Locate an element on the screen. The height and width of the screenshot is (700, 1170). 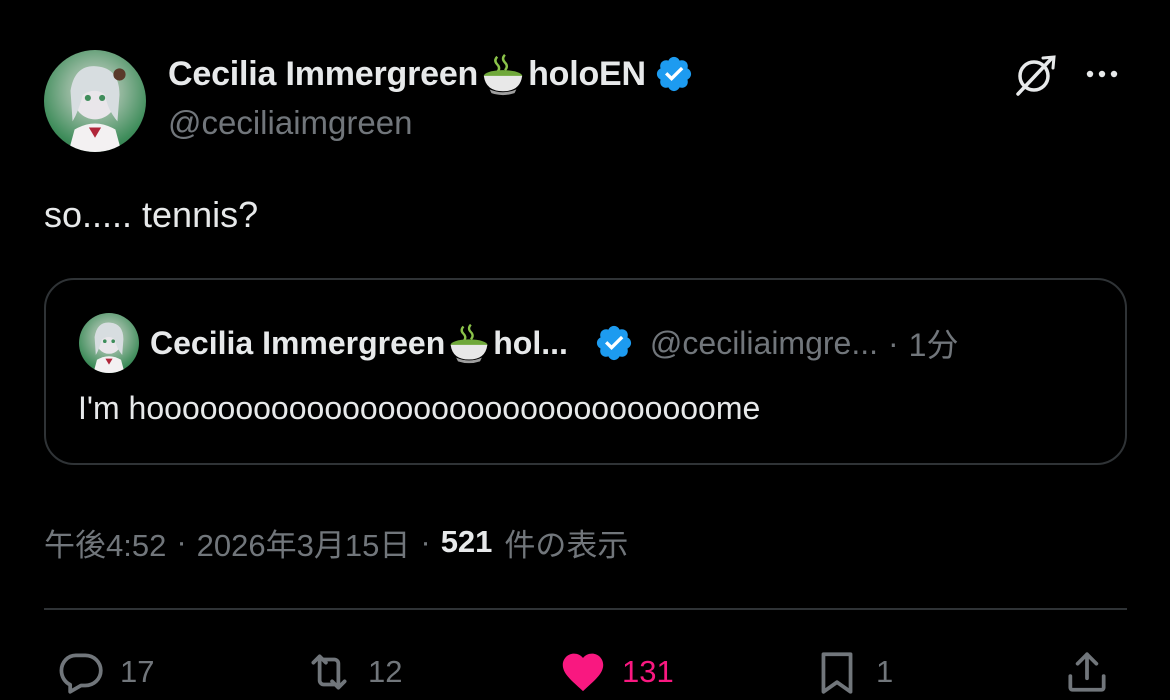
heart-icon is located at coordinates (583, 672).